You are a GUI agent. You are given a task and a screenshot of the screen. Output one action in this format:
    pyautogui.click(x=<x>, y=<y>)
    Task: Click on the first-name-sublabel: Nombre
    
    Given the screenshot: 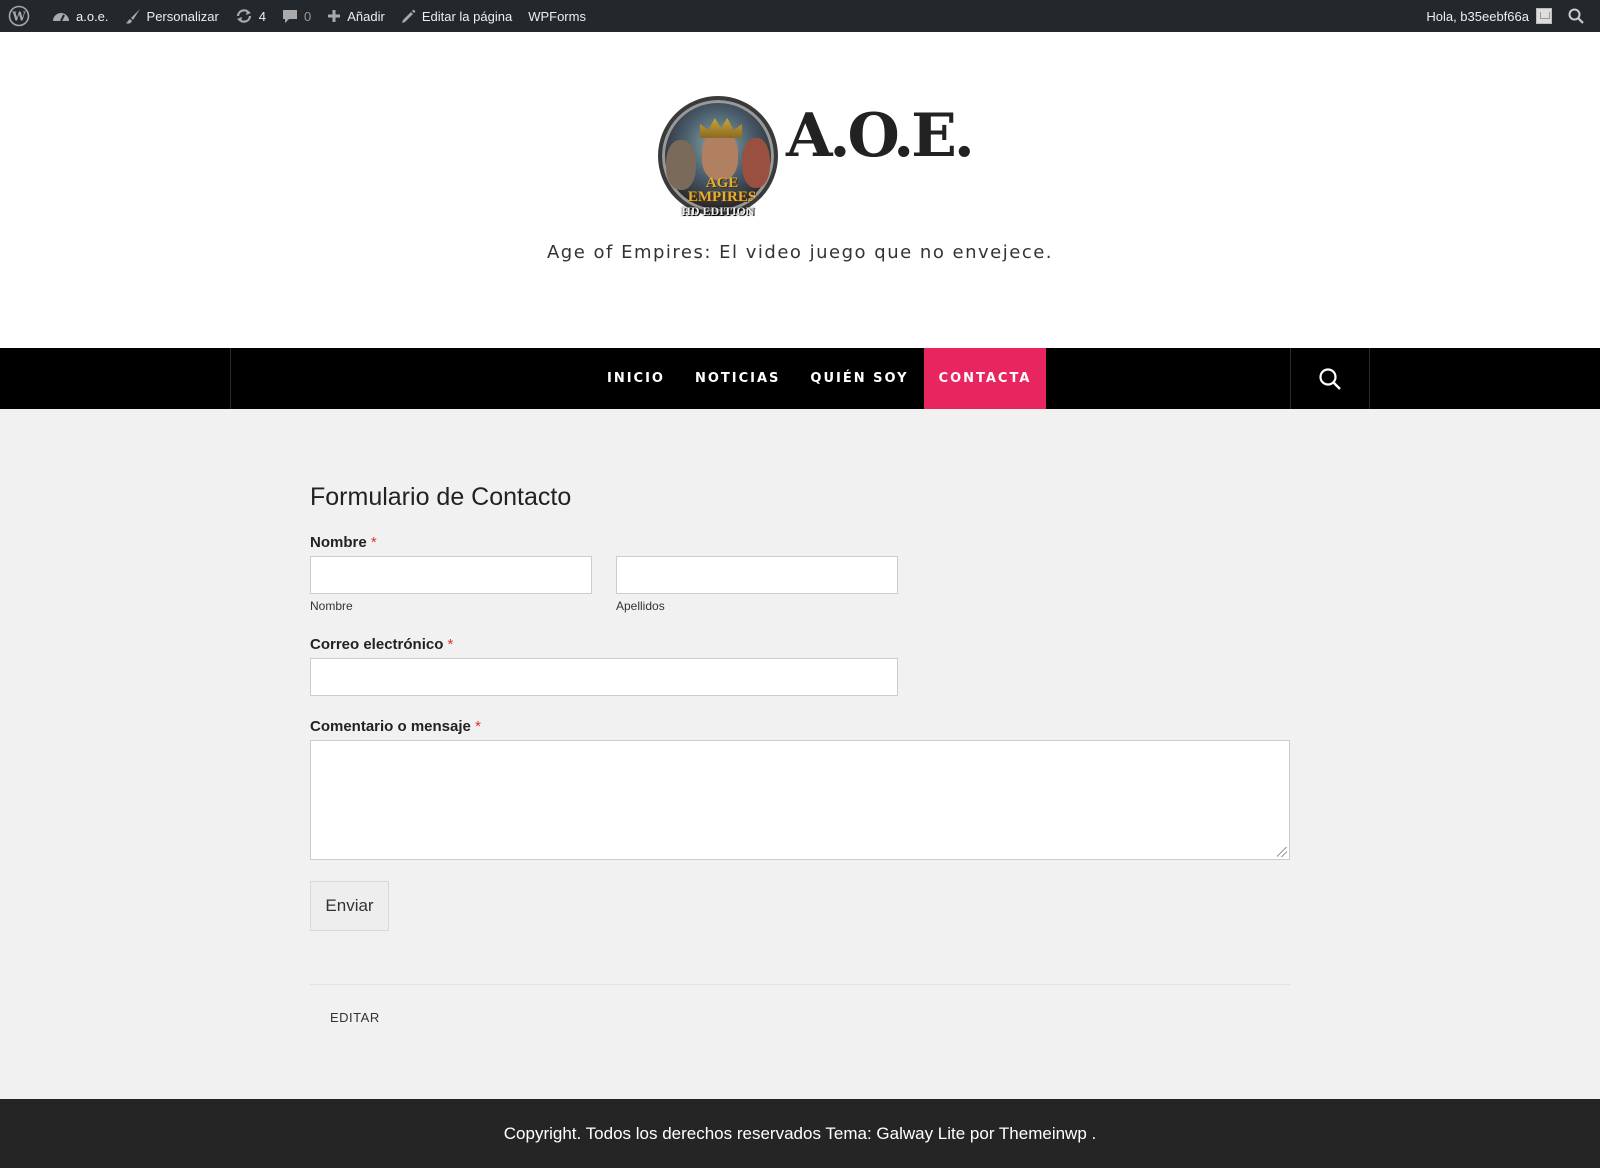 What is the action you would take?
    pyautogui.click(x=331, y=606)
    